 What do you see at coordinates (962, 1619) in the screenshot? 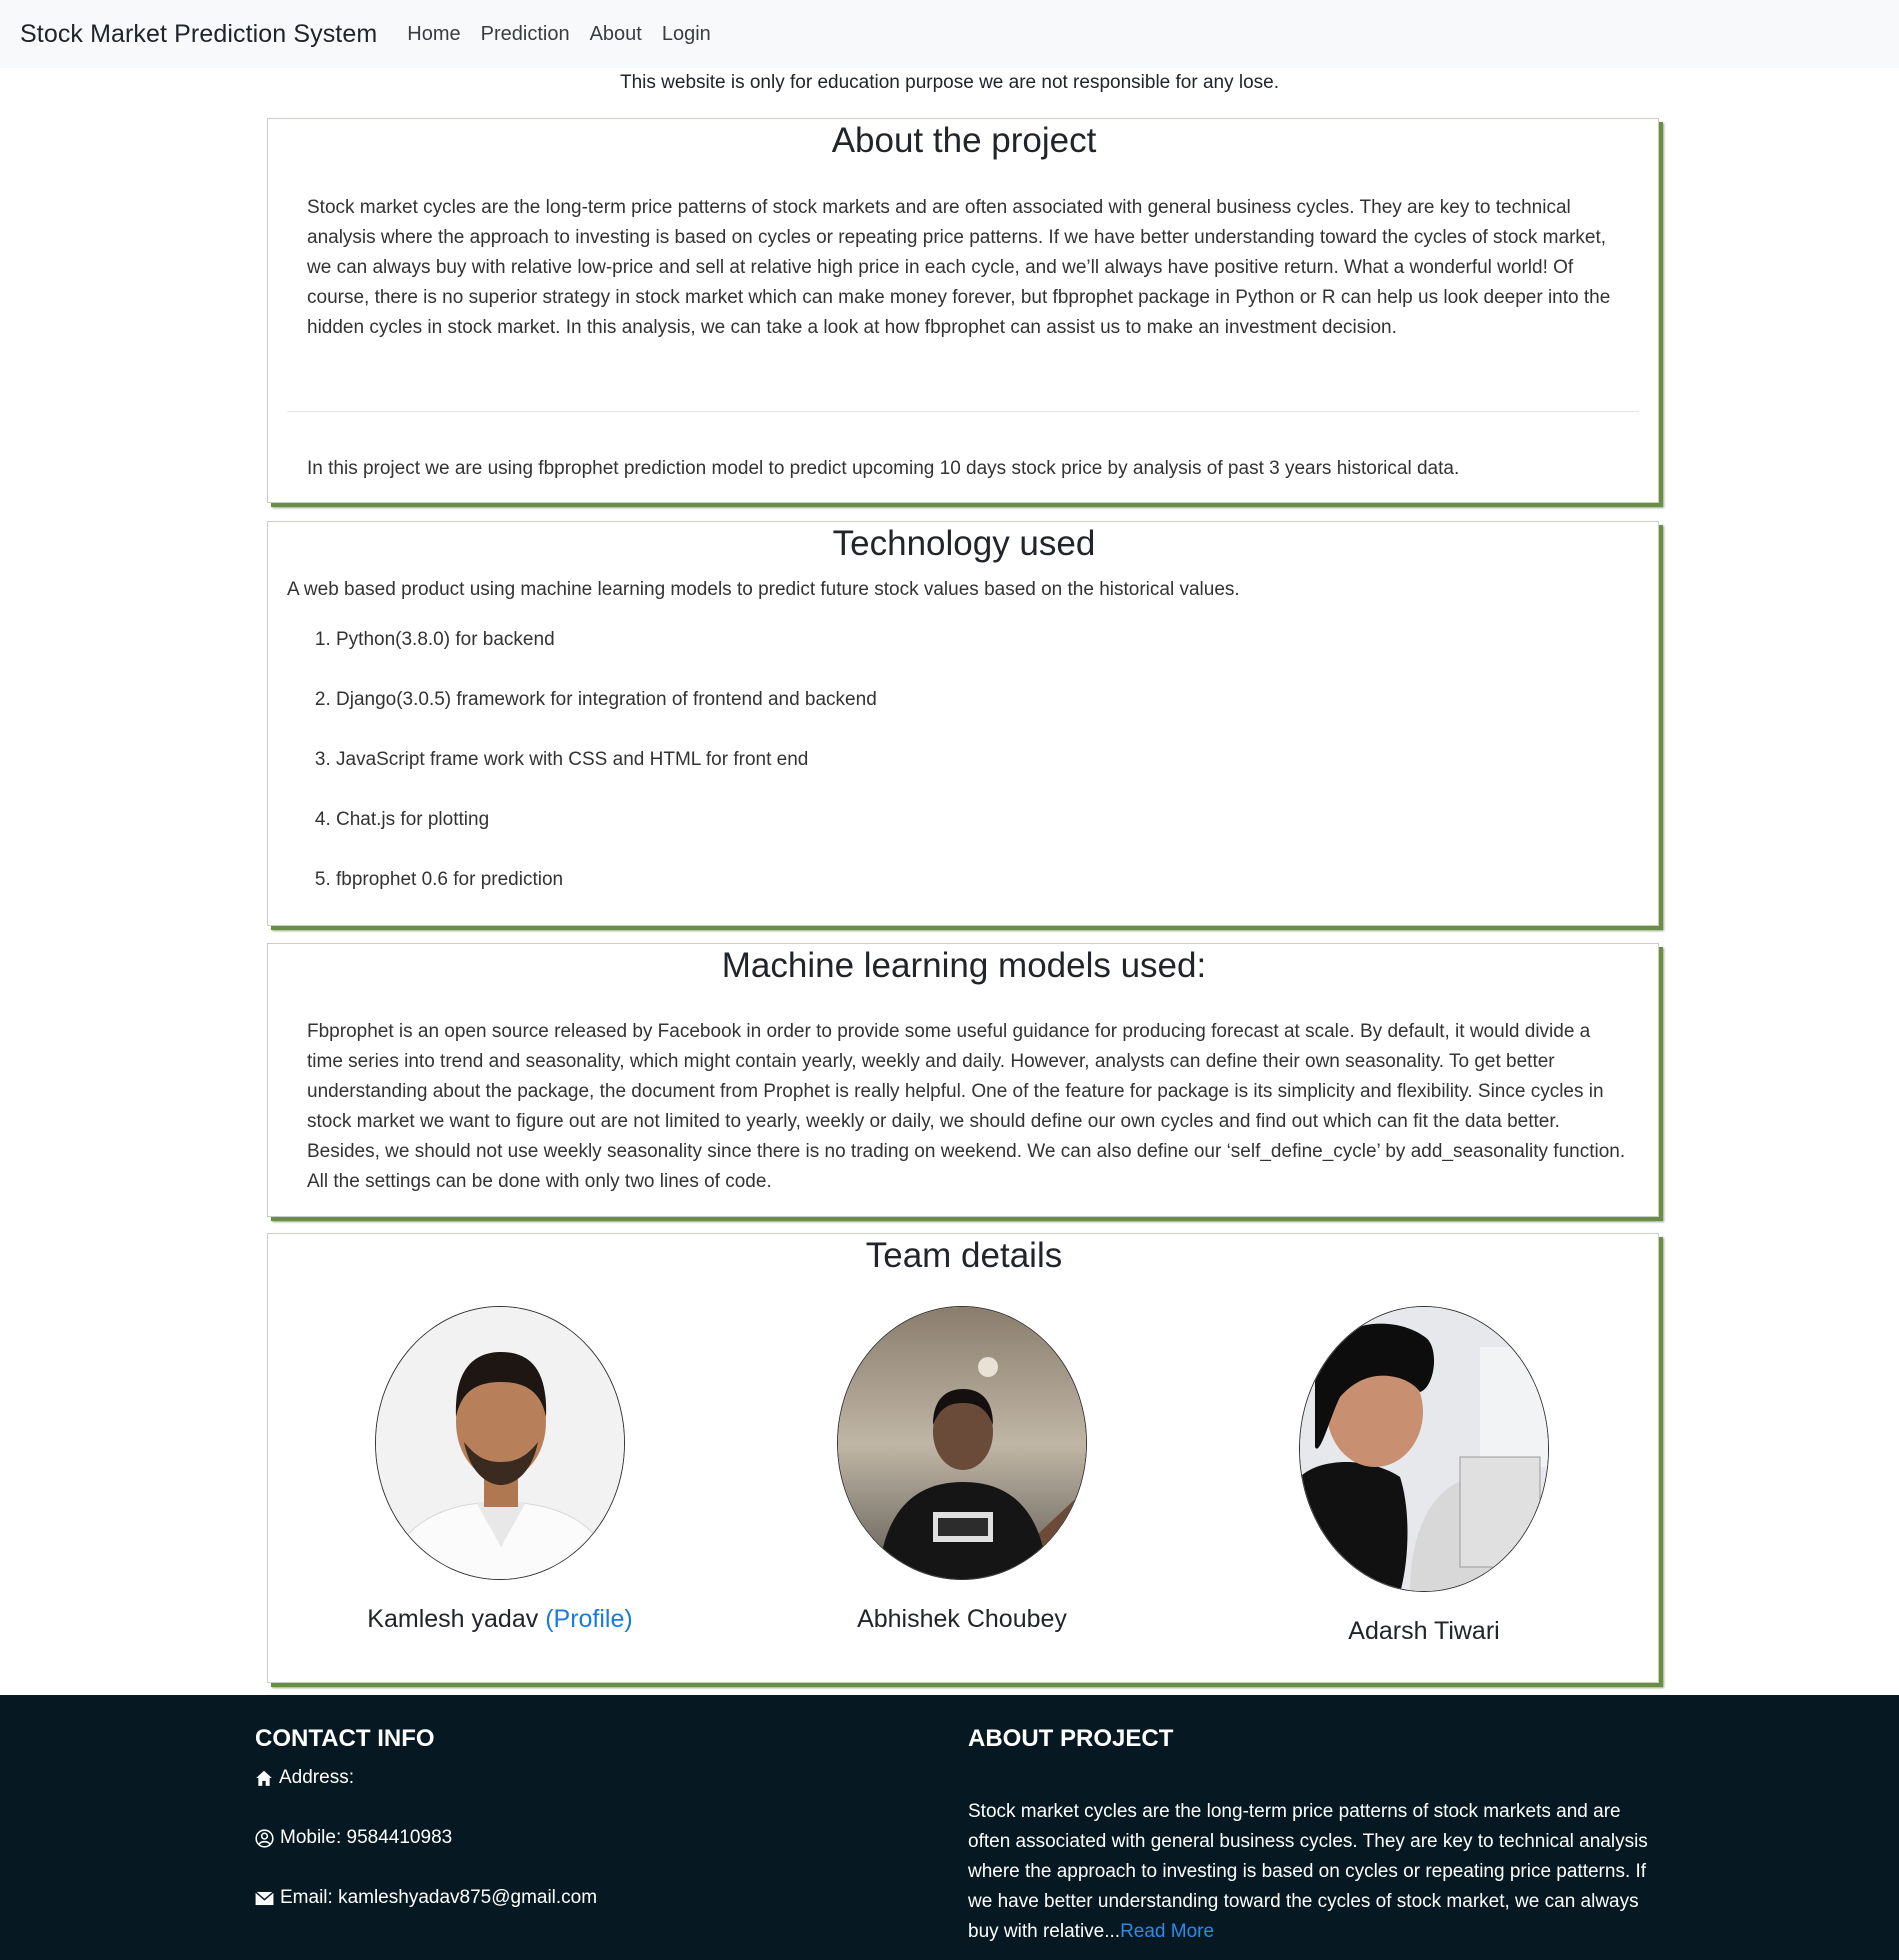
I see `member-name-abhishek: Abhishek Choubey` at bounding box center [962, 1619].